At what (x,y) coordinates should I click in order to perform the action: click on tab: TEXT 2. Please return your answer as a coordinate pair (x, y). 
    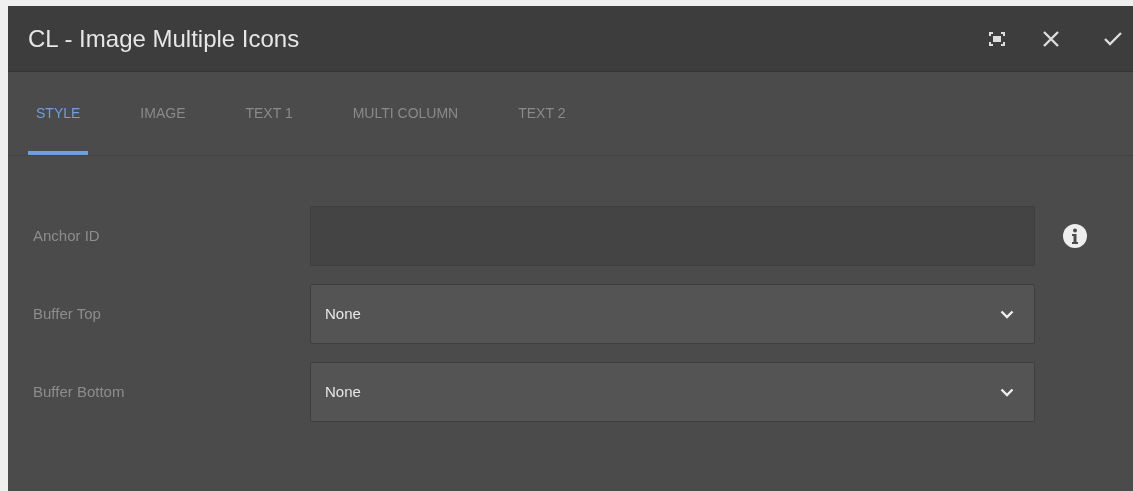
    Looking at the image, I should click on (542, 115).